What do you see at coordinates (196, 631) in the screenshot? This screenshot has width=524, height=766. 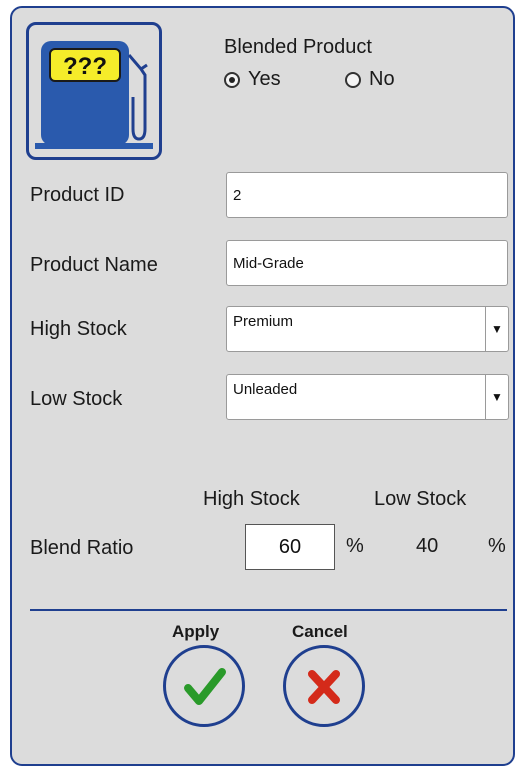 I see `apply-label: Apply` at bounding box center [196, 631].